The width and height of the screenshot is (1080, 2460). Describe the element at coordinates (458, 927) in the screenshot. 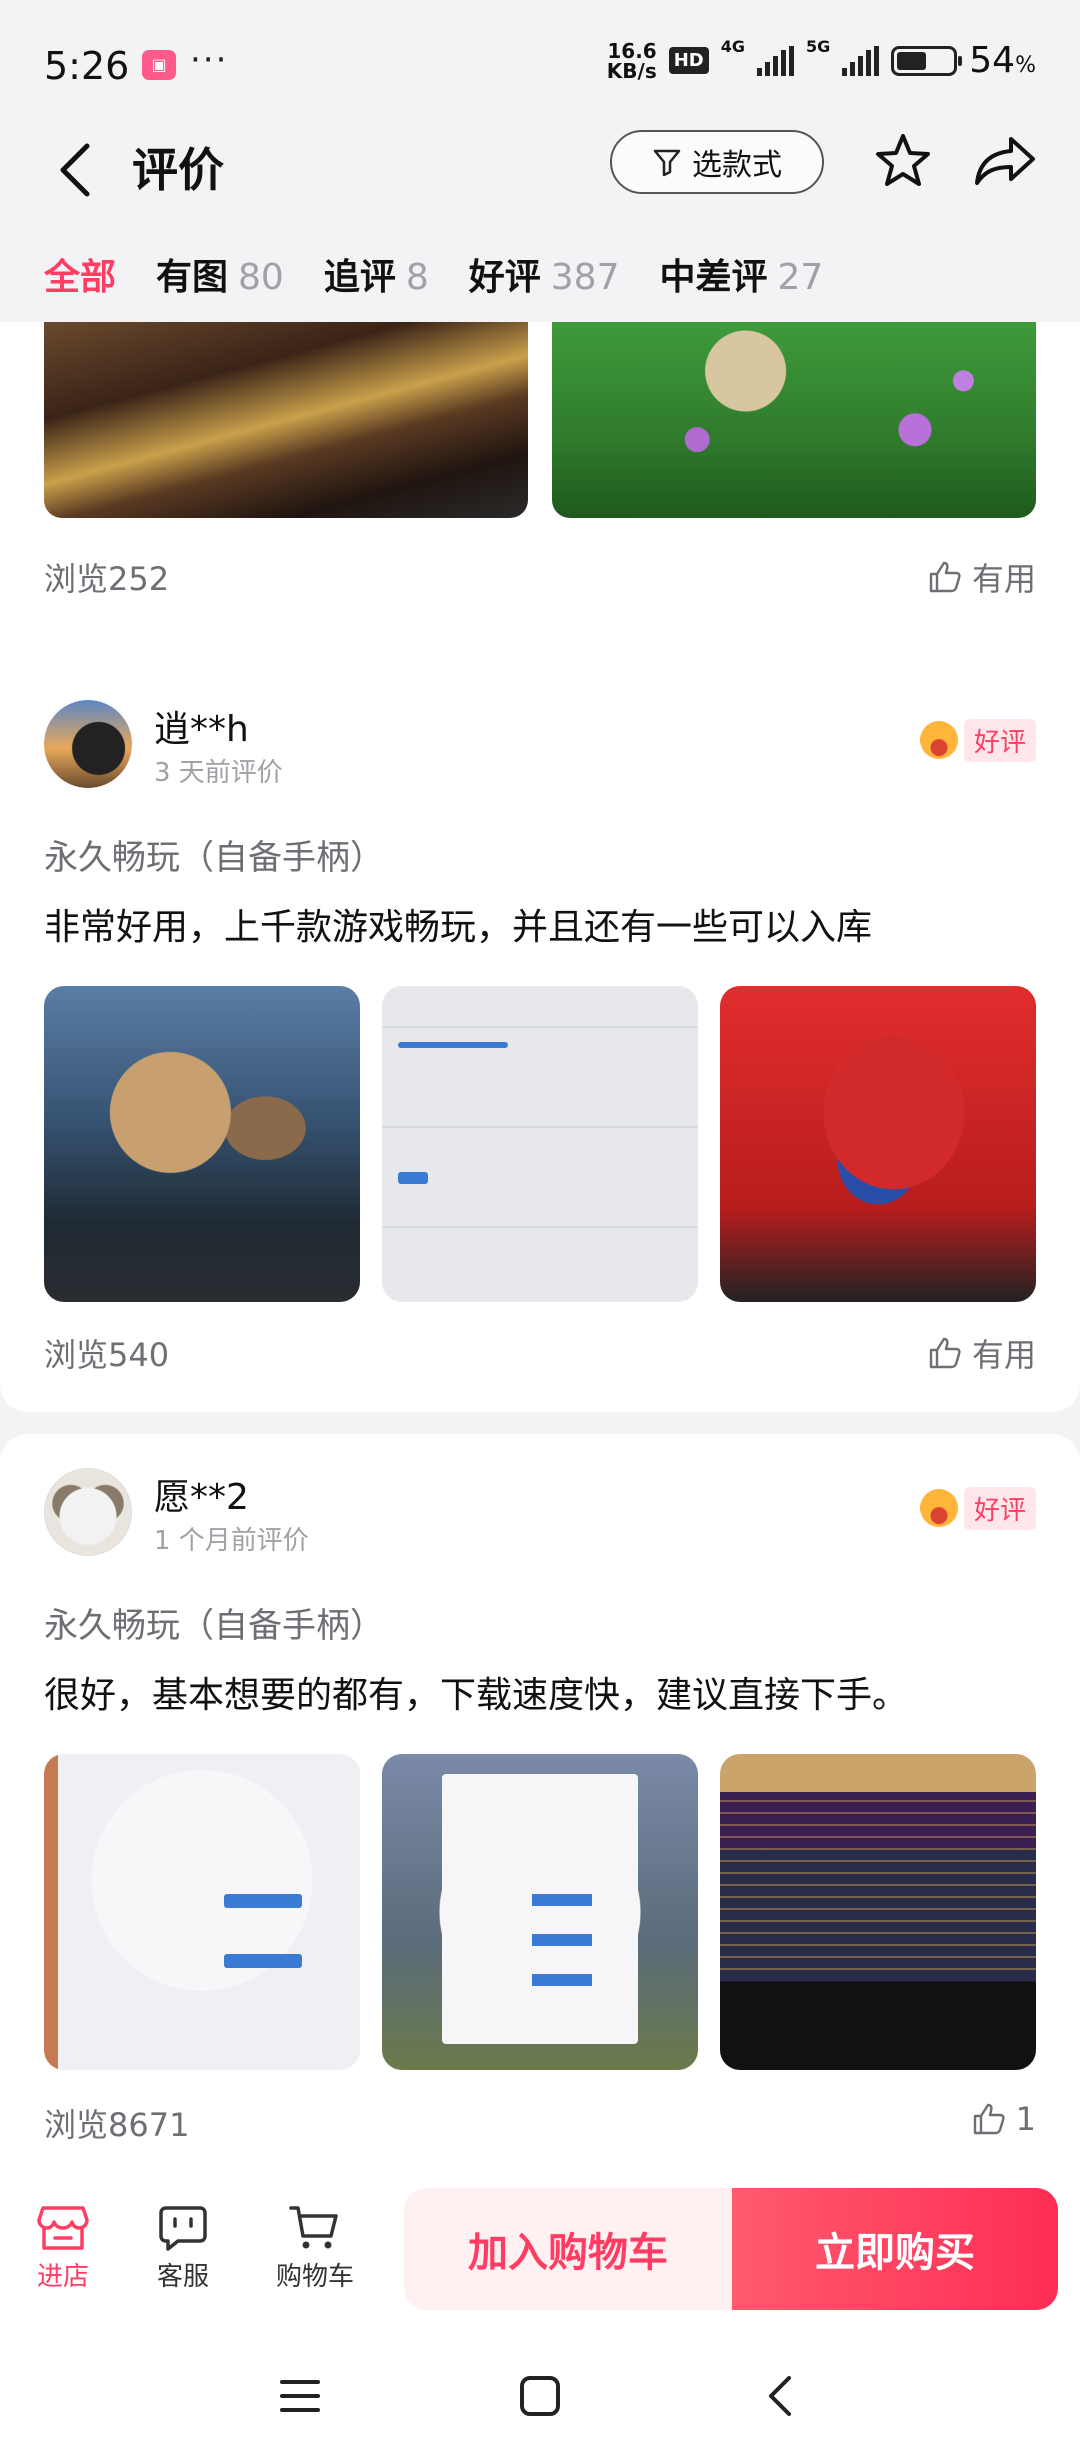

I see `review-text: 非常好用，上千款游戏畅玩，并且还有一些可以入库` at that location.